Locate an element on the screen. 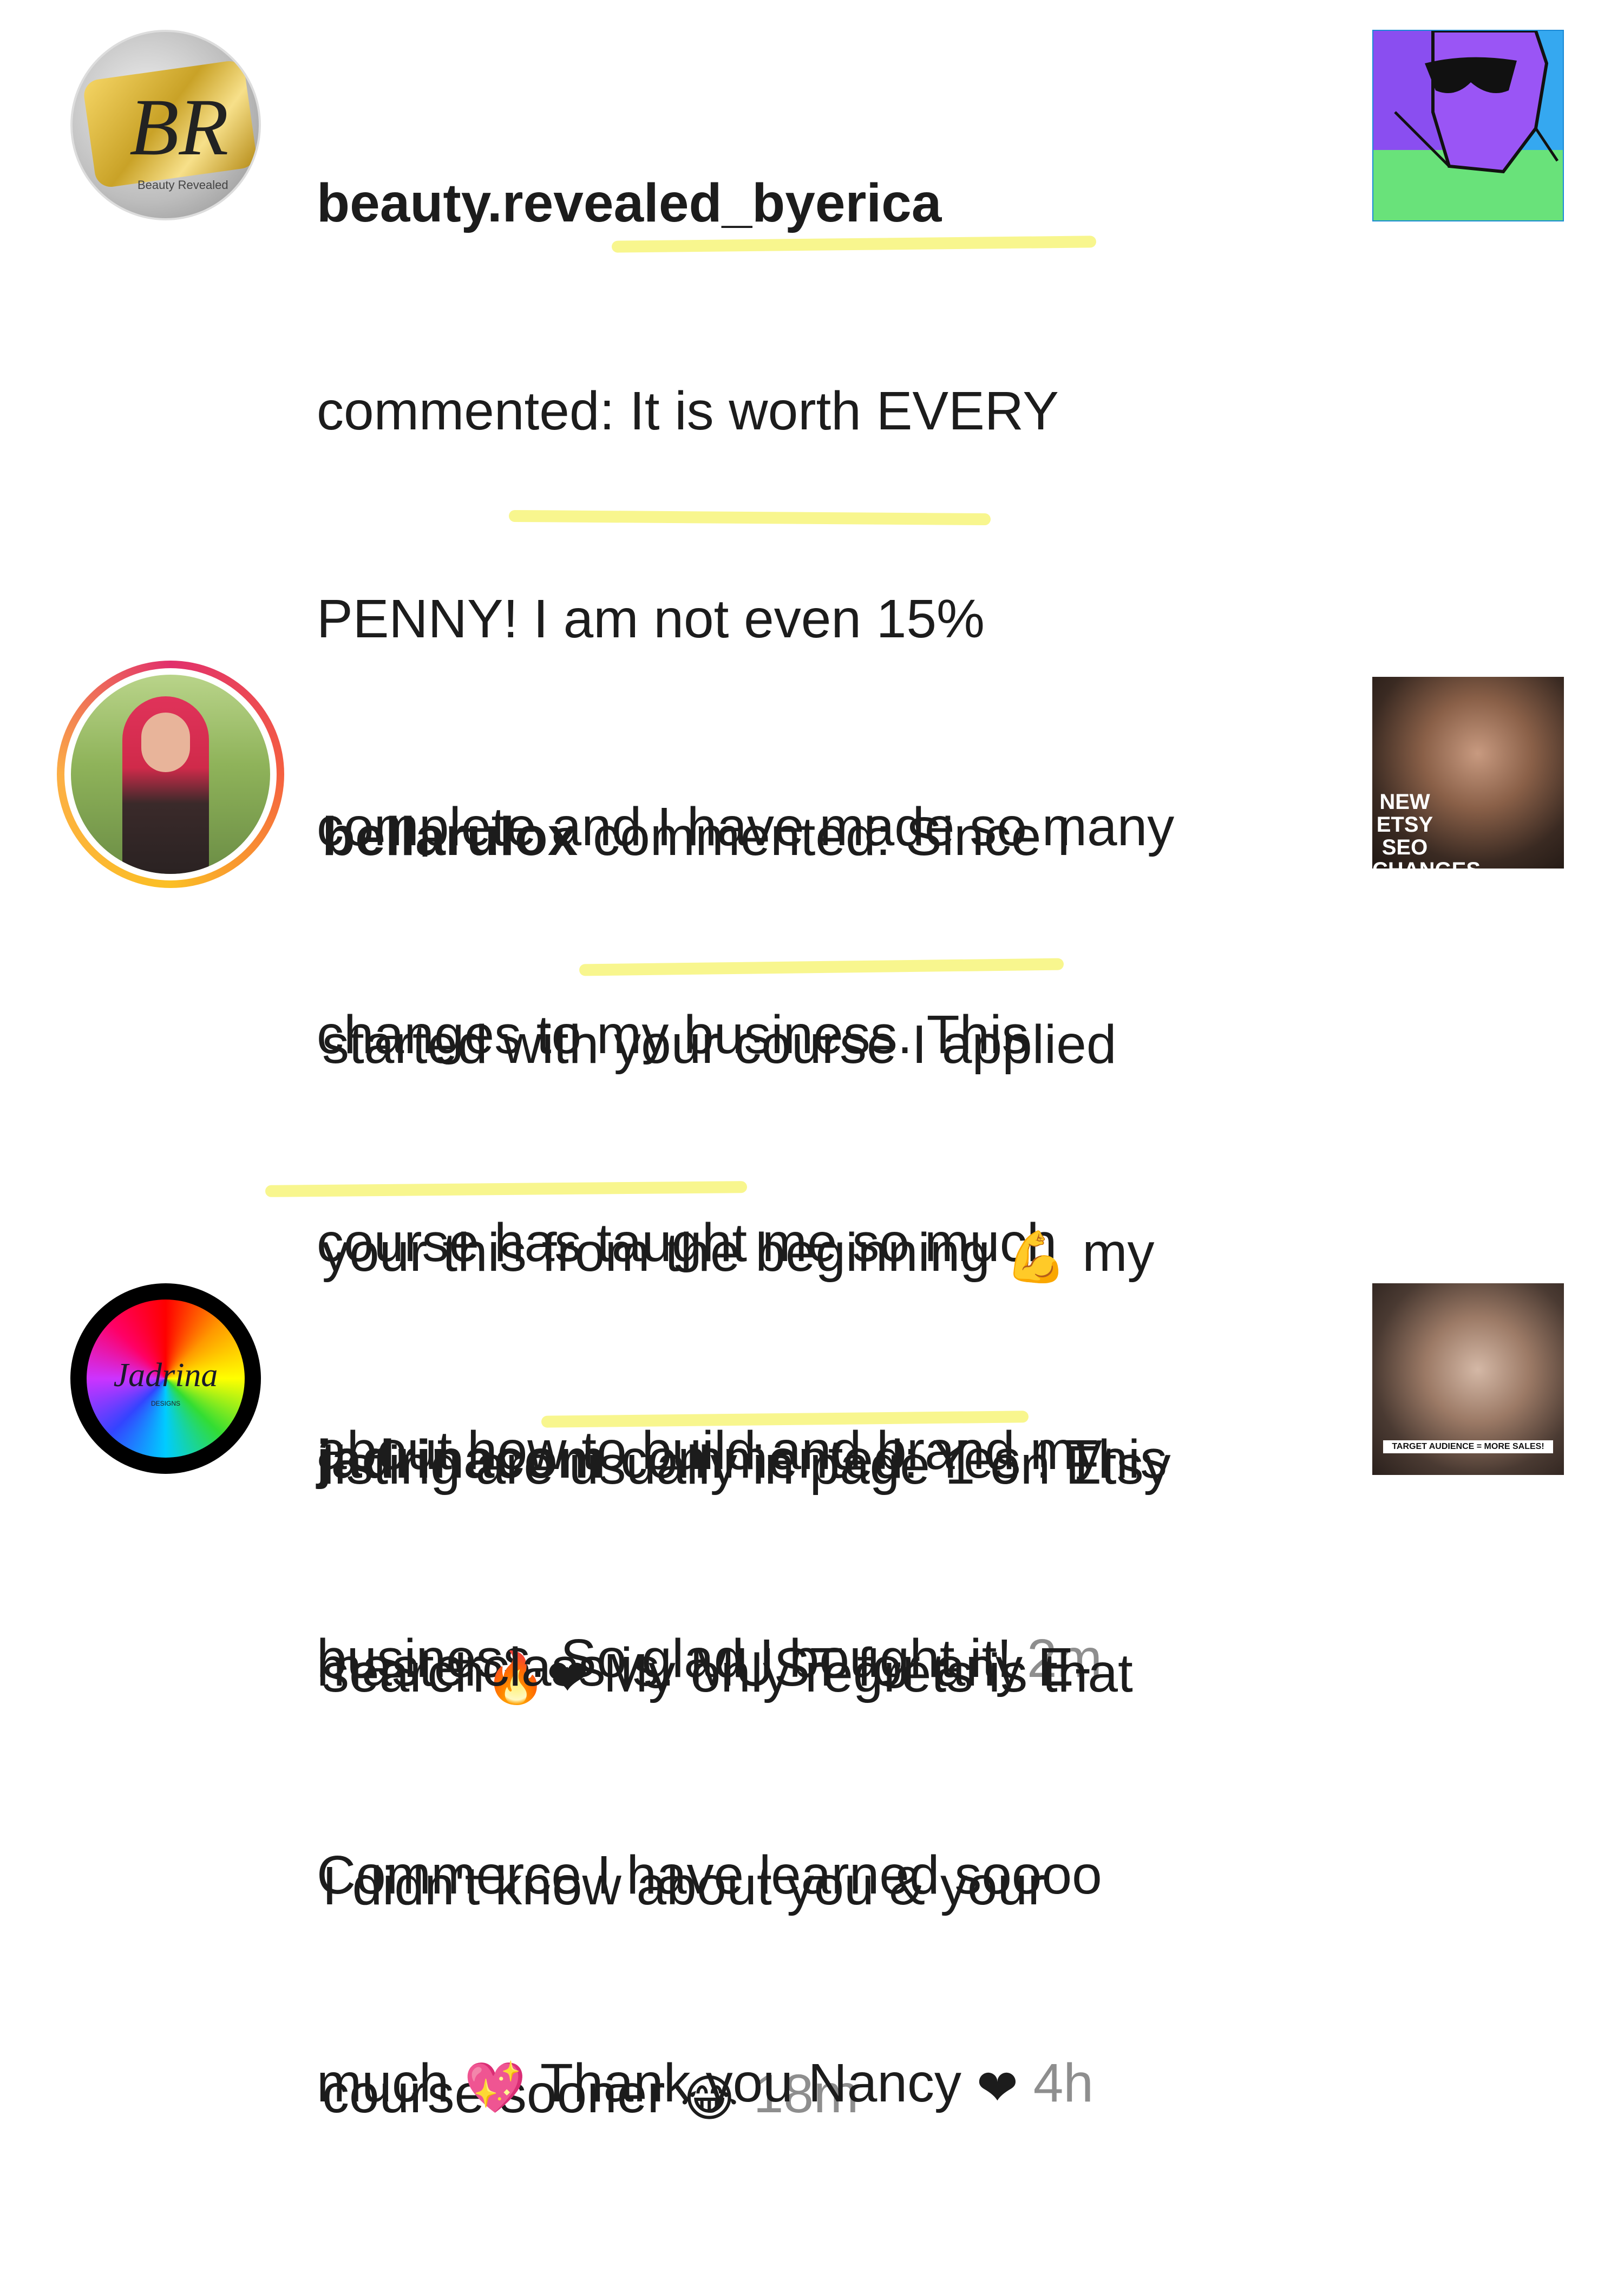  comment-line: masterclass is. MUST for any E- is located at coordinates (704, 1667).